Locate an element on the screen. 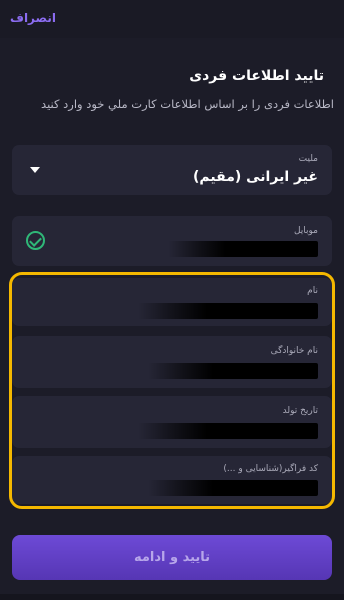 The height and width of the screenshot is (600, 344). bottom-bar is located at coordinates (172, 597).